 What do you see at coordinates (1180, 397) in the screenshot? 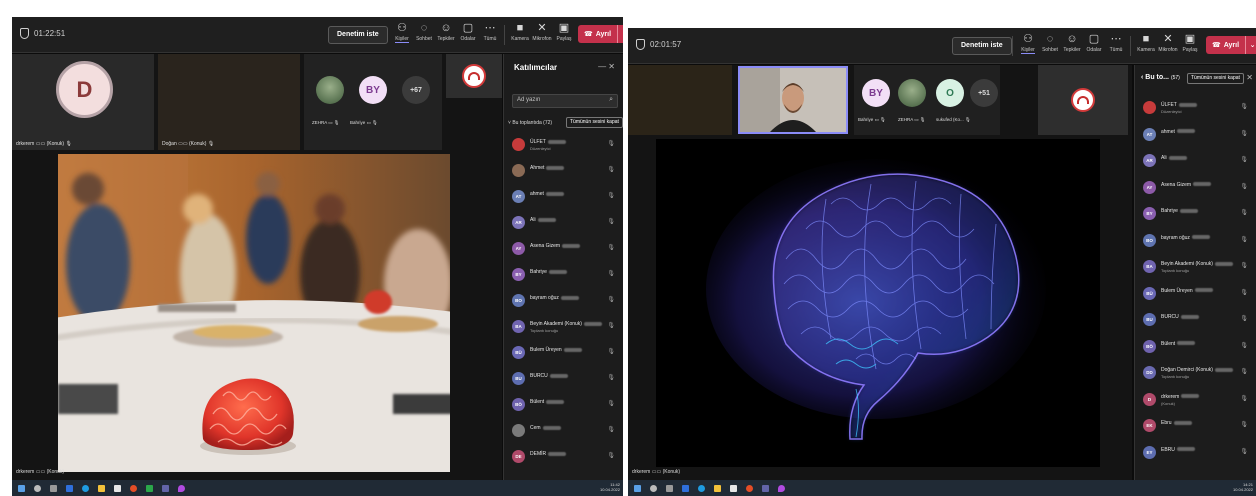
I see `participant-name: drkerem` at bounding box center [1180, 397].